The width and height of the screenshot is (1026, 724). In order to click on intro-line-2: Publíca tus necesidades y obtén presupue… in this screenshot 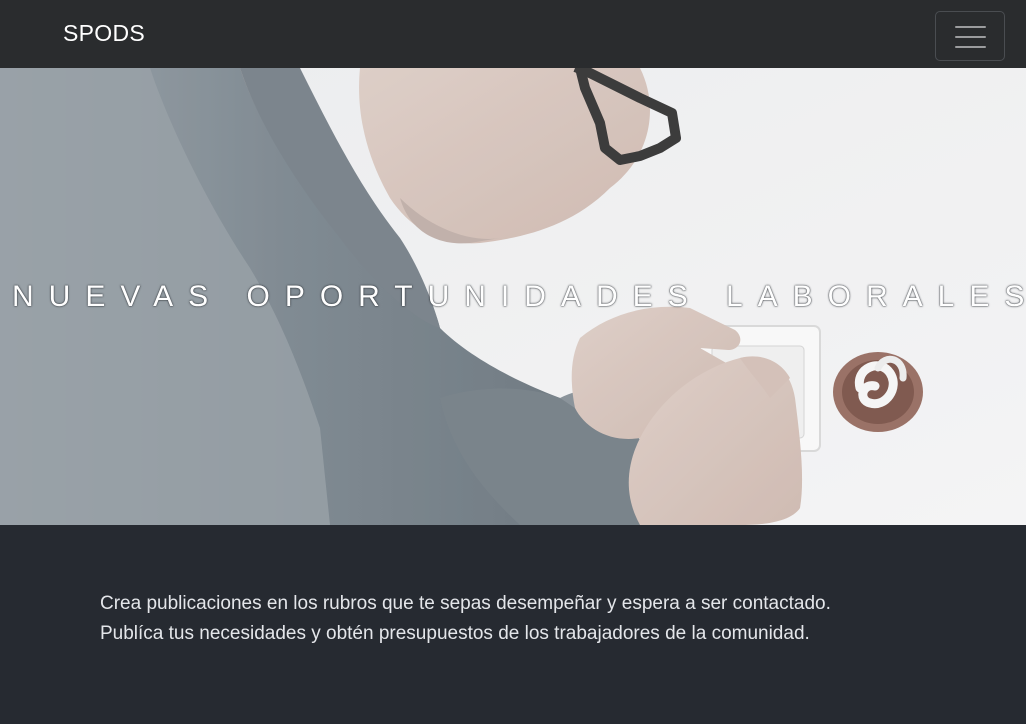, I will do `click(455, 633)`.